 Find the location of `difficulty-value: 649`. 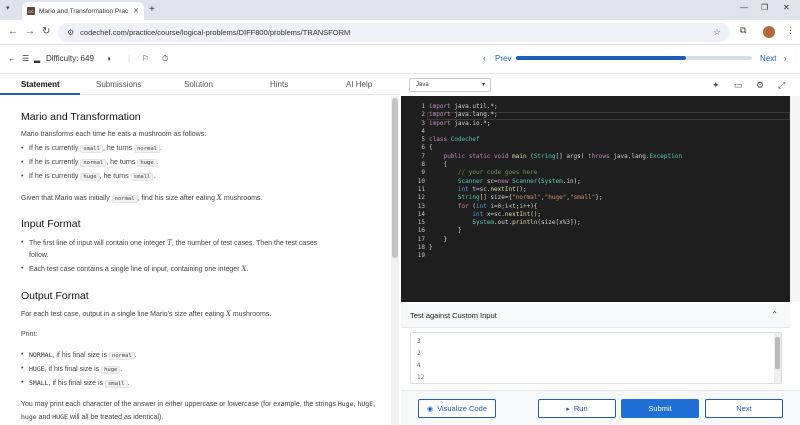

difficulty-value: 649 is located at coordinates (87, 58).